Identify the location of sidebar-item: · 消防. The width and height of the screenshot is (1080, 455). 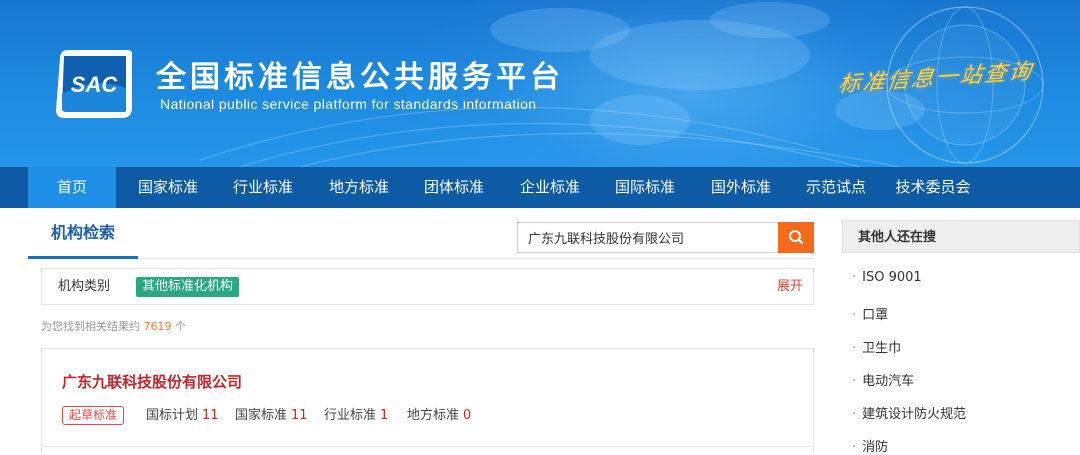
(870, 445).